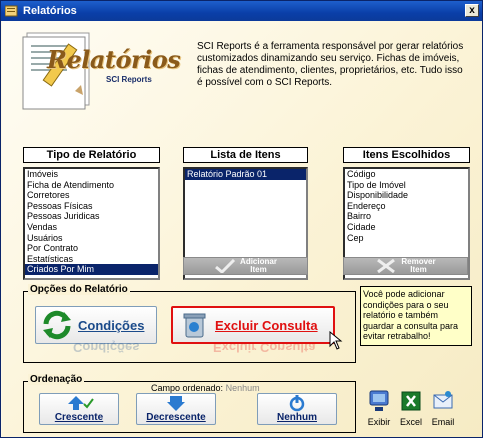 This screenshot has width=483, height=438. Describe the element at coordinates (91, 206) in the screenshot. I see `tipo-relatorio-item: Pessoas Físicas` at that location.